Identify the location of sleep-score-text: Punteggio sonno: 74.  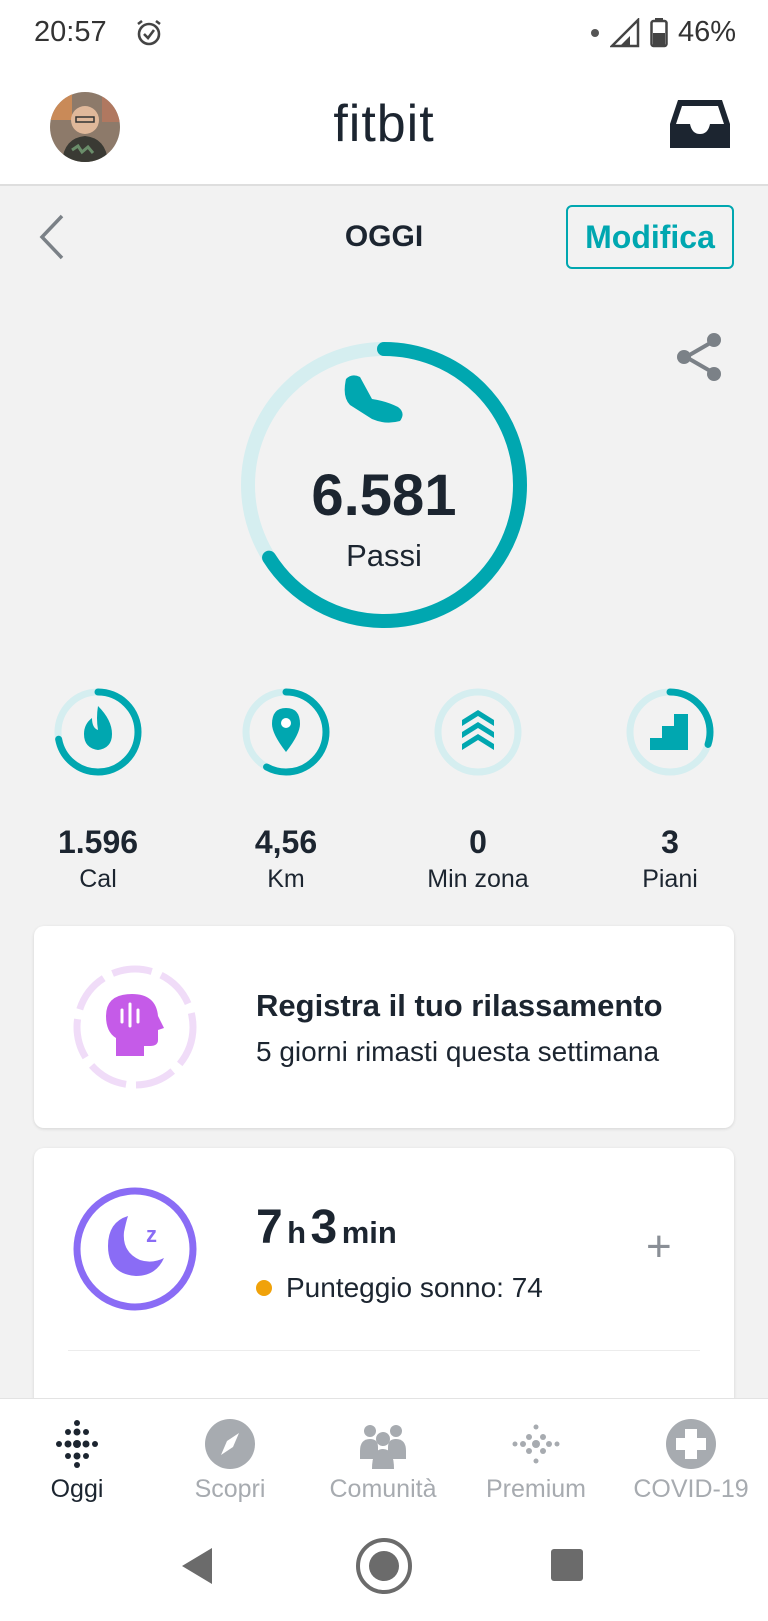
(414, 1287).